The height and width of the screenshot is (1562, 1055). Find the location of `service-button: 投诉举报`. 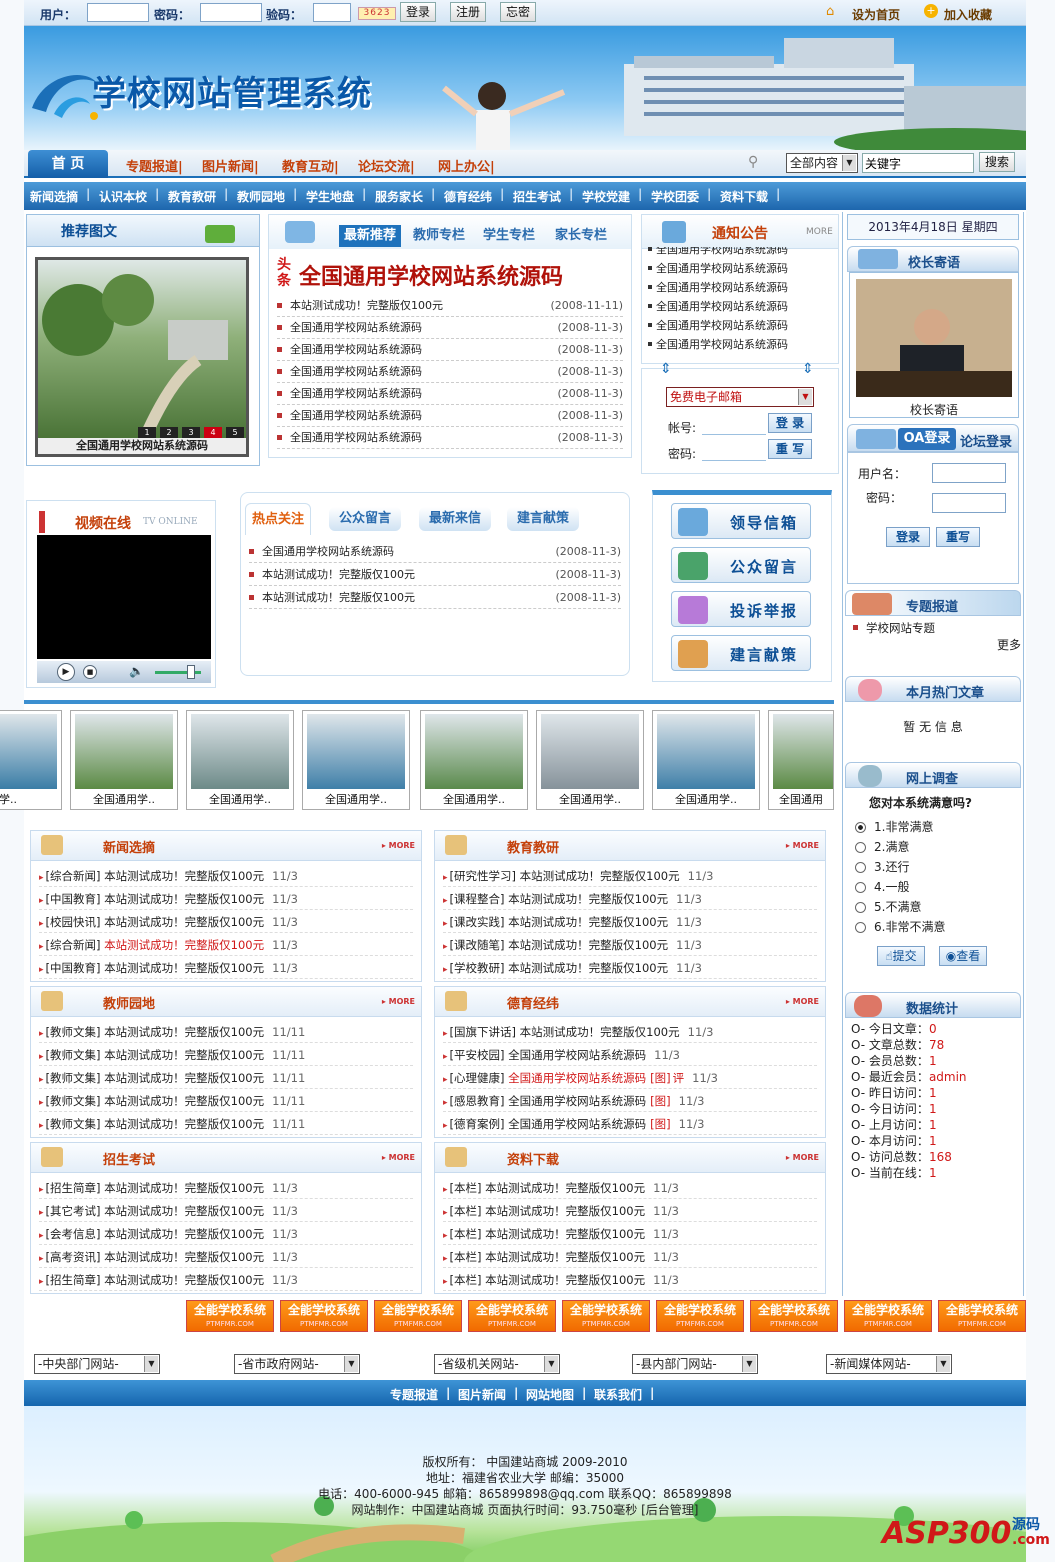

service-button: 投诉举报 is located at coordinates (741, 609).